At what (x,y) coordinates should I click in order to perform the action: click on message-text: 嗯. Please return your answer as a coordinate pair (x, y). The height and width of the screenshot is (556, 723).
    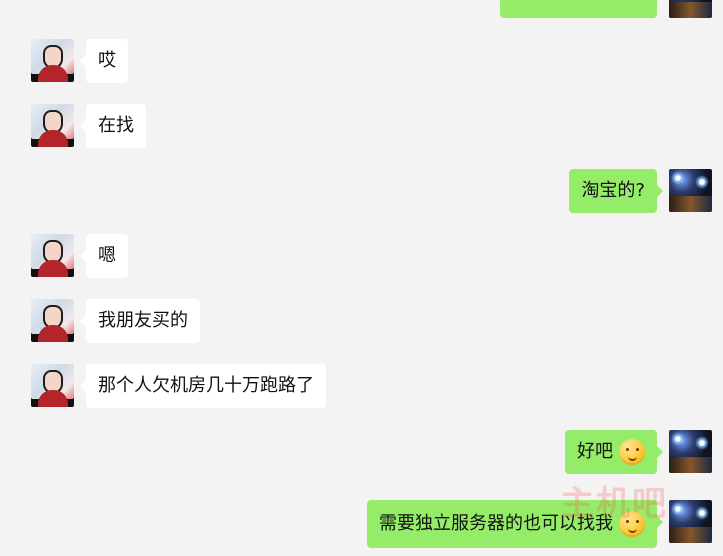
    Looking at the image, I should click on (107, 255).